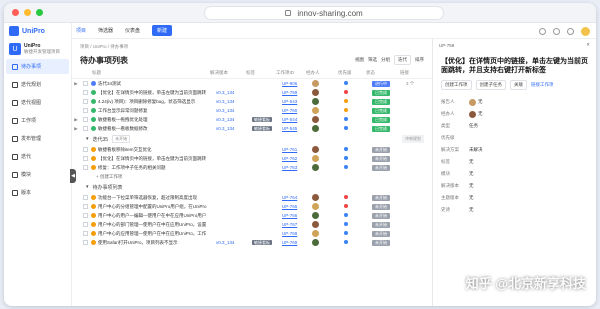 This screenshot has width=600, height=309. Describe the element at coordinates (297, 101) in the screenshot. I see `issue-id-link: UP-543` at that location.